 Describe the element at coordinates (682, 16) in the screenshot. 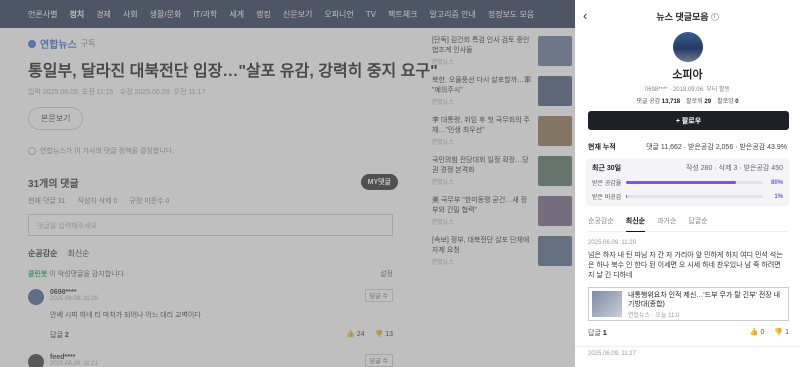

I see `panel-title-text: 뉴스 댓글모음` at that location.